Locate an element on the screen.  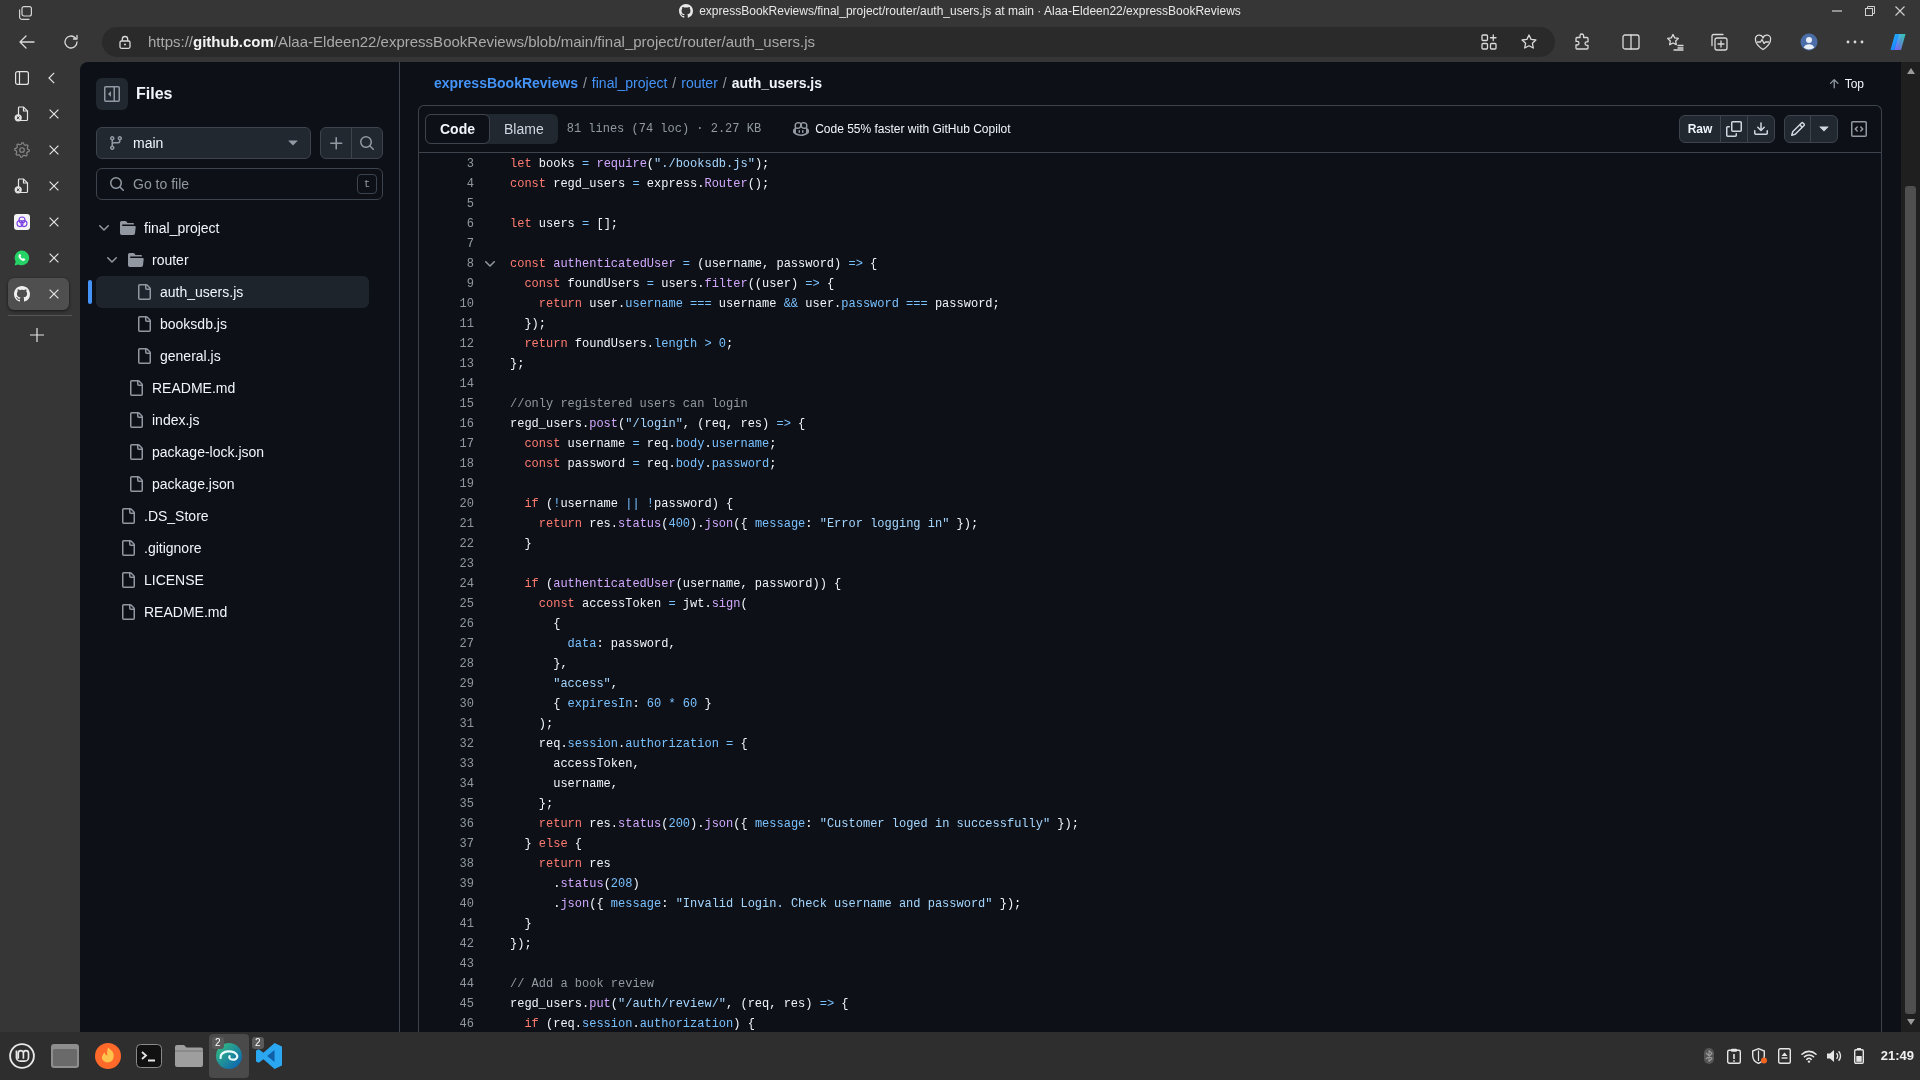
file-tree-item: general.js is located at coordinates (232, 356).